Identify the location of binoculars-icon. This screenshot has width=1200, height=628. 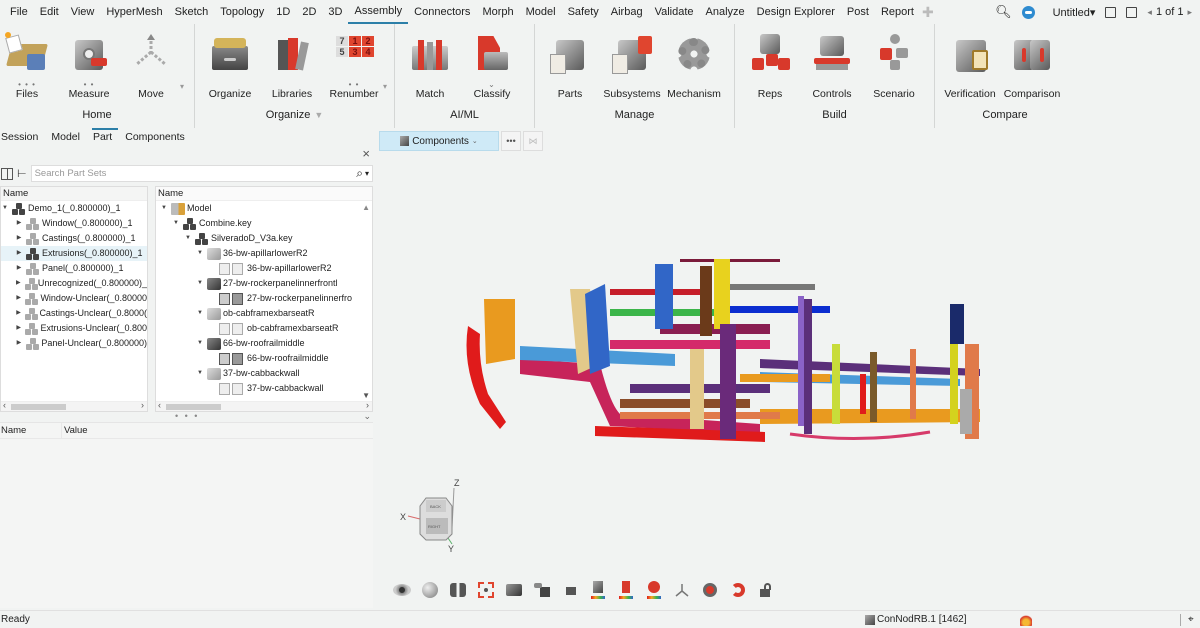
(458, 590).